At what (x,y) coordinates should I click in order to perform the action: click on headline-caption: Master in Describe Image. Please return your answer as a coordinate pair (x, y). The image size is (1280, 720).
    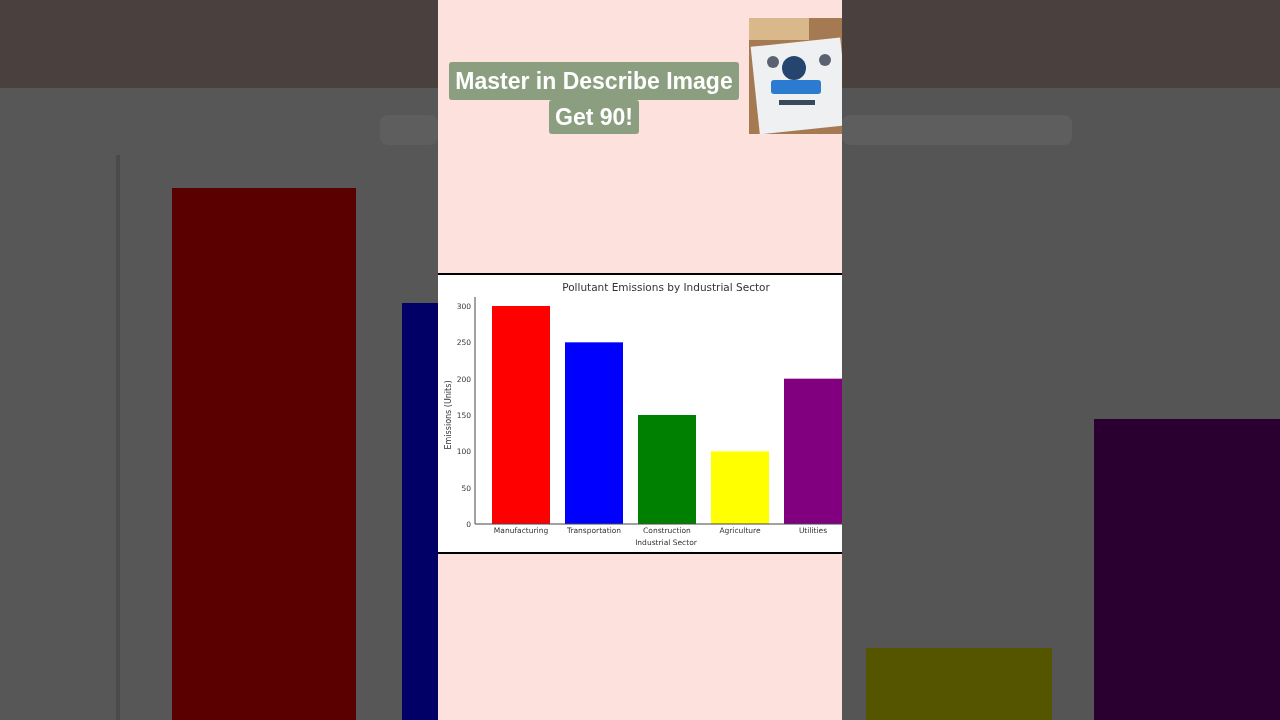
    Looking at the image, I should click on (594, 81).